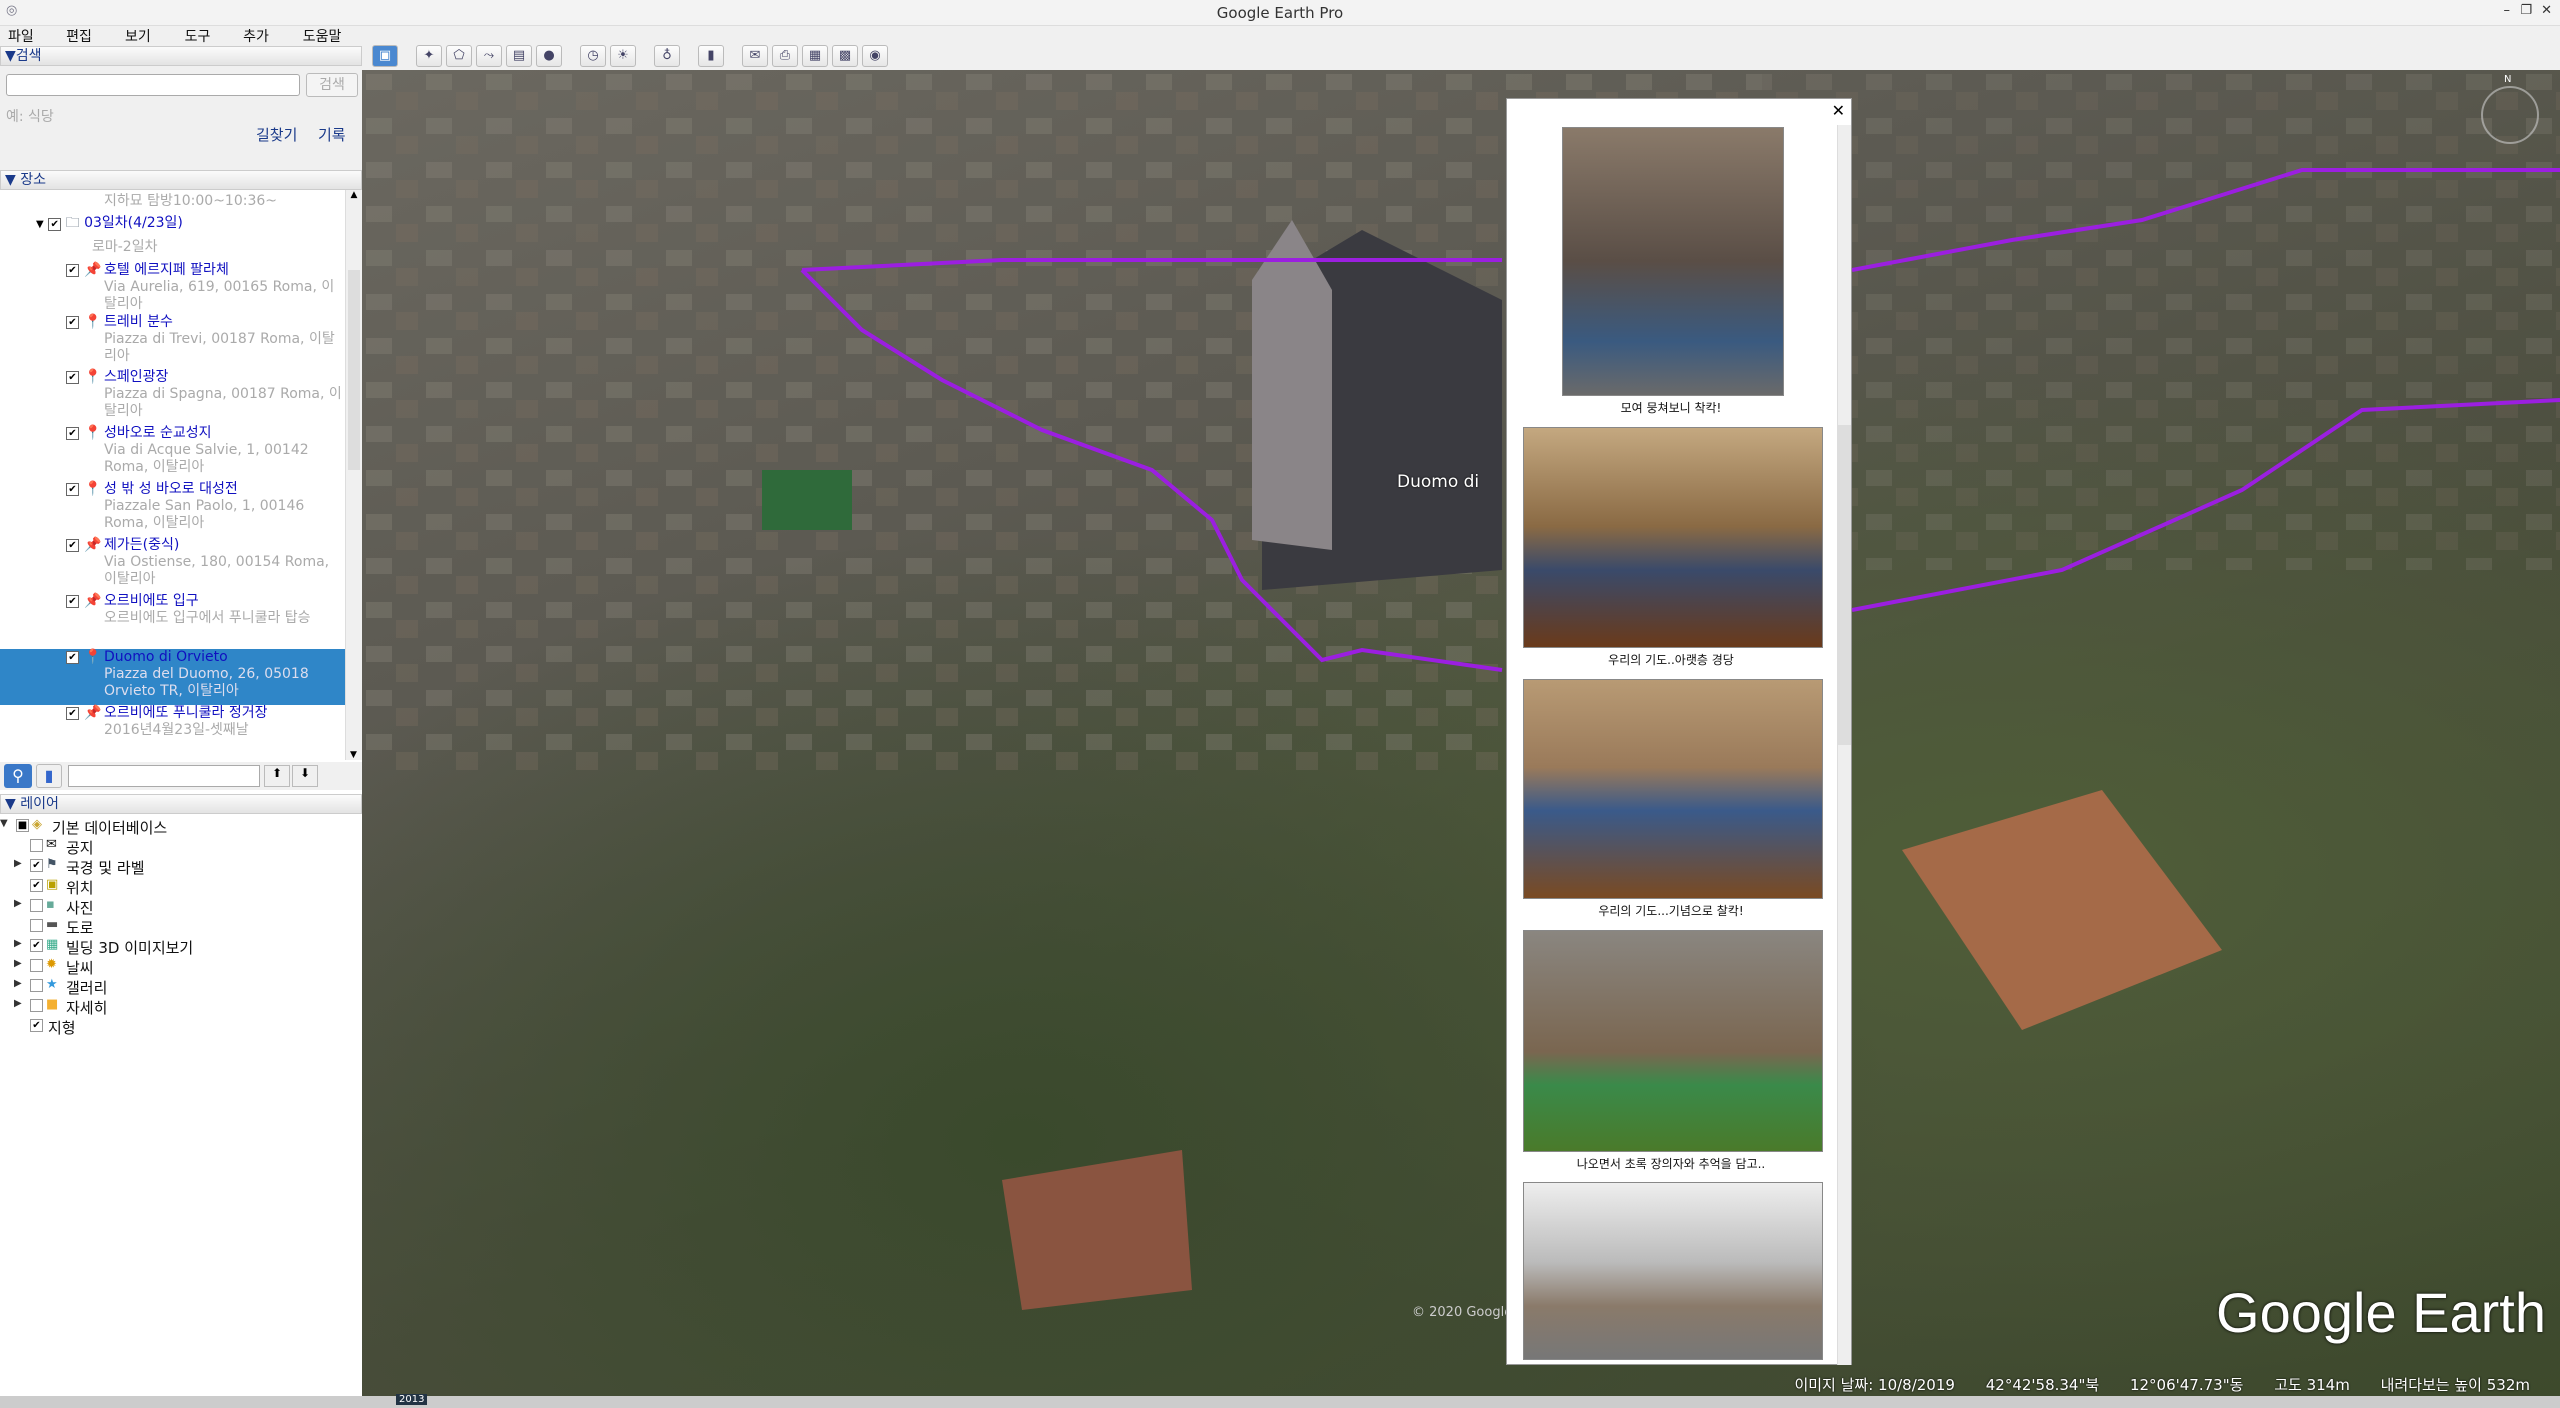 The width and height of the screenshot is (2560, 1408). I want to click on place-name: Duomo di Orvieto, so click(166, 657).